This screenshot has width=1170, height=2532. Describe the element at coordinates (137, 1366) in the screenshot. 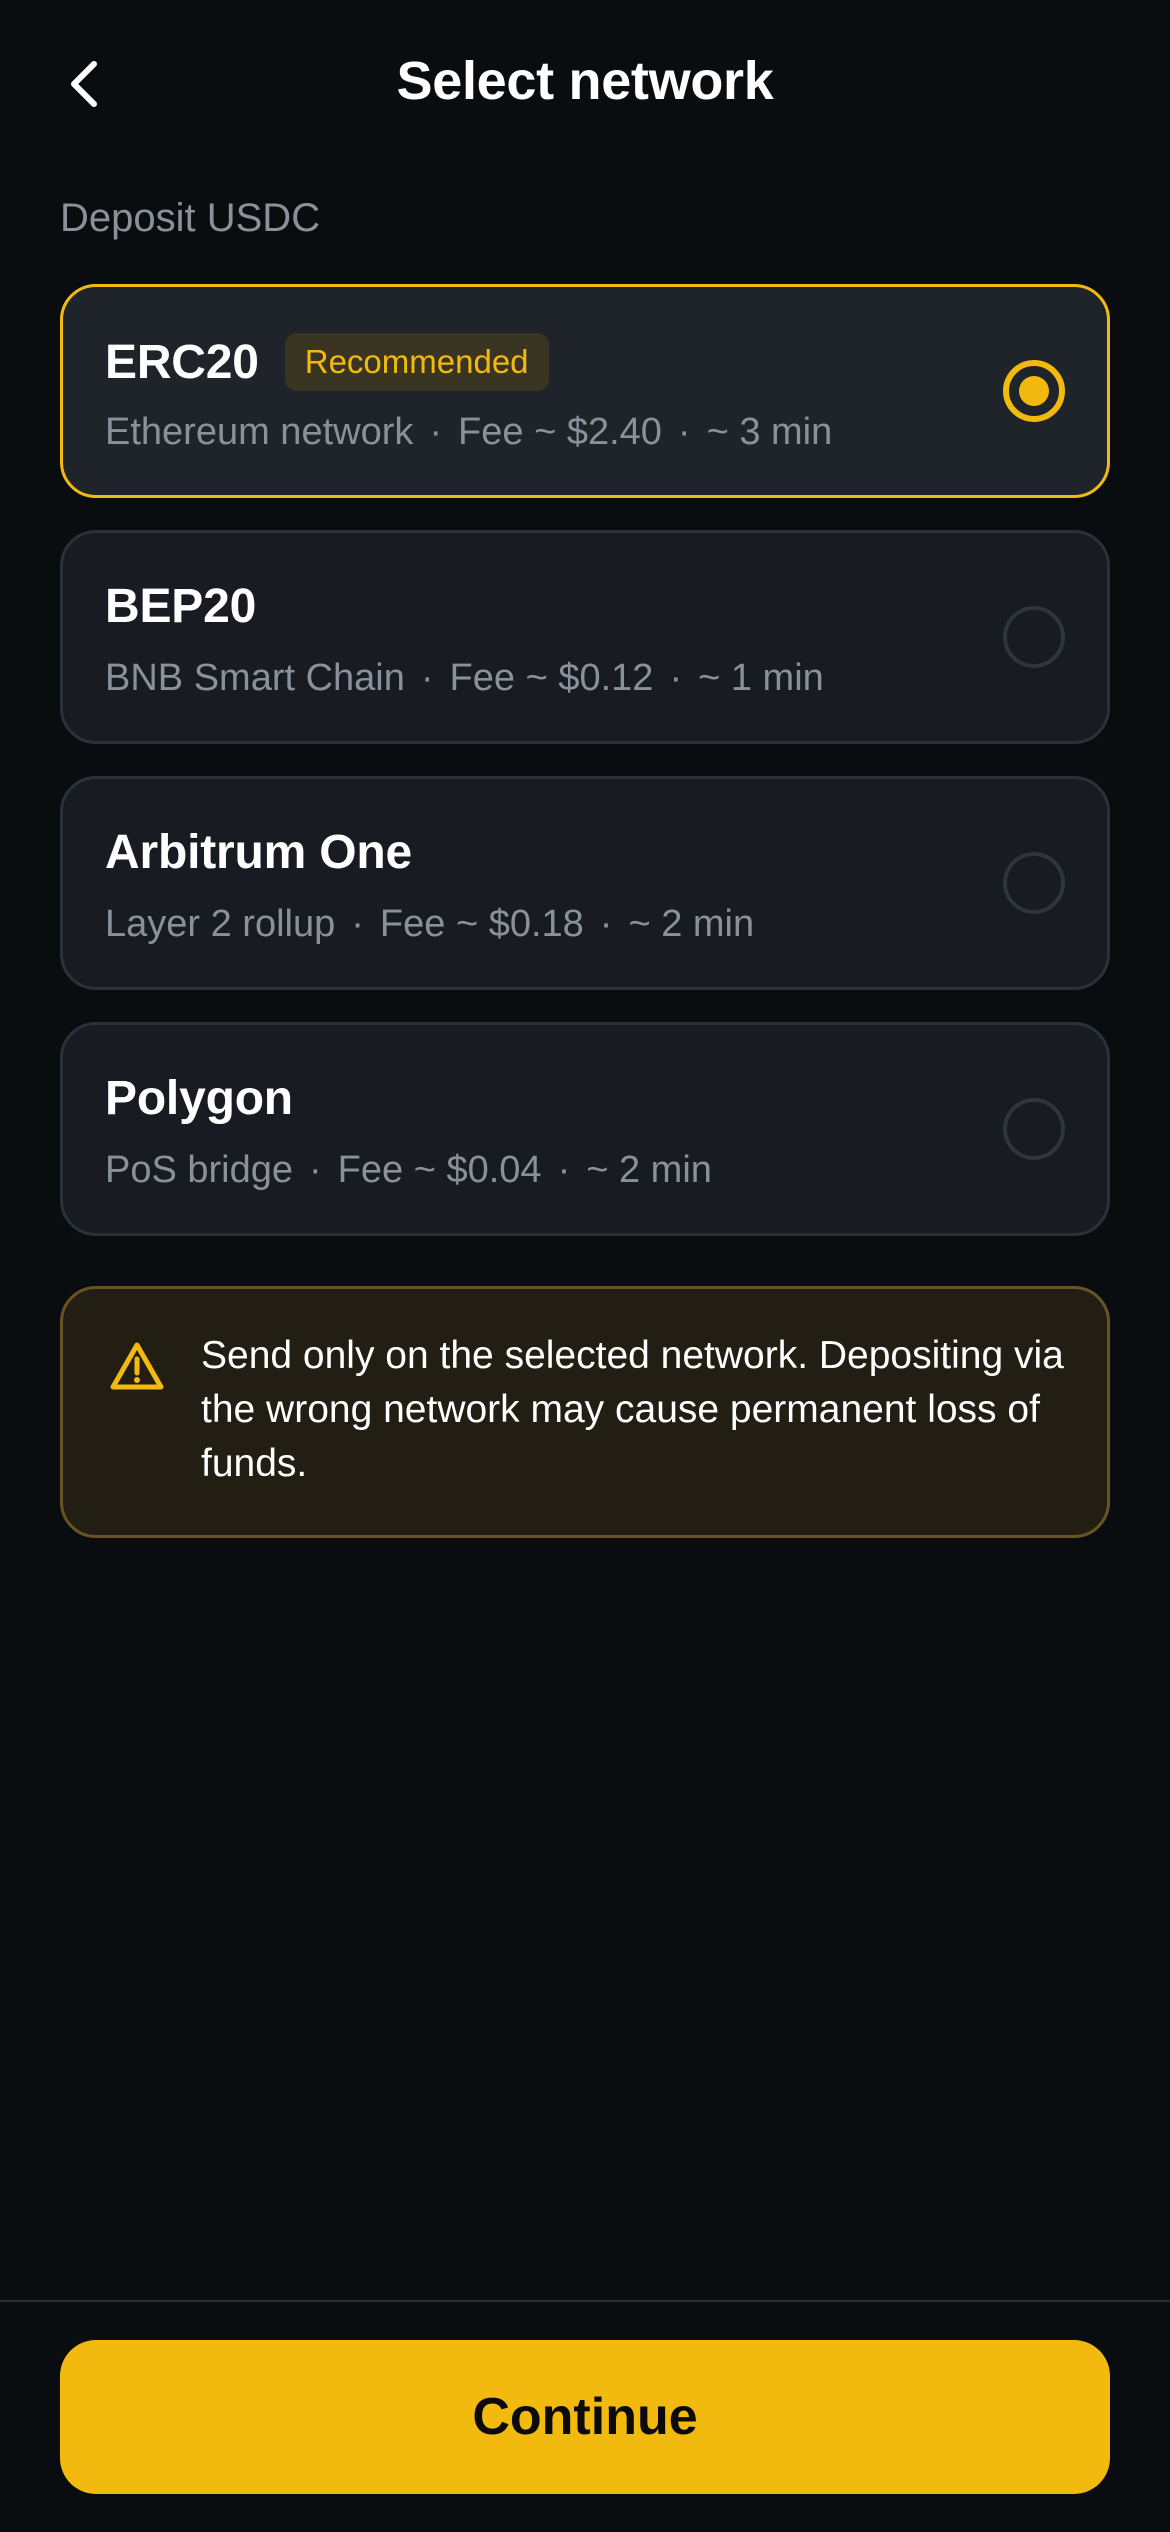

I see `warning-triangle-icon` at that location.